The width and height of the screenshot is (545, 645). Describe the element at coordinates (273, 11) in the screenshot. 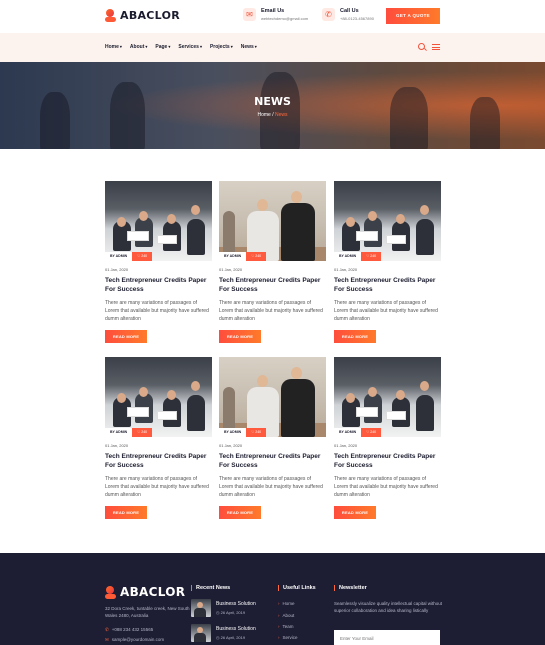

I see `email-label: Email Us` at that location.